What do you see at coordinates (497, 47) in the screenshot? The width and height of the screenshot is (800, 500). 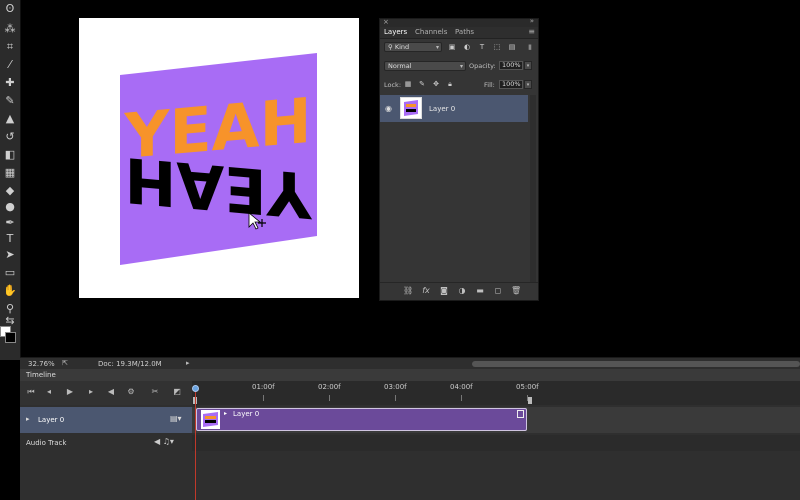 I see `filter-shape-icon: ⬚` at bounding box center [497, 47].